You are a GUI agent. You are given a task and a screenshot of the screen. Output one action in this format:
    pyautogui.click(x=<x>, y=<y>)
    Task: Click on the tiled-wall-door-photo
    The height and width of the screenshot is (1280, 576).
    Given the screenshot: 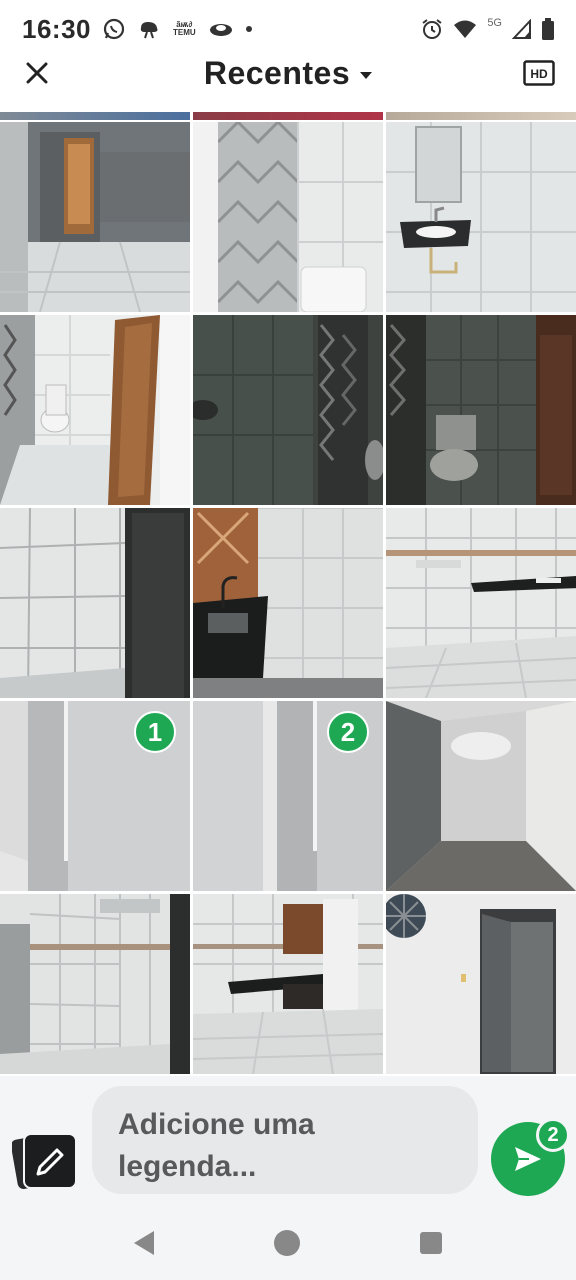 What is the action you would take?
    pyautogui.click(x=95, y=603)
    